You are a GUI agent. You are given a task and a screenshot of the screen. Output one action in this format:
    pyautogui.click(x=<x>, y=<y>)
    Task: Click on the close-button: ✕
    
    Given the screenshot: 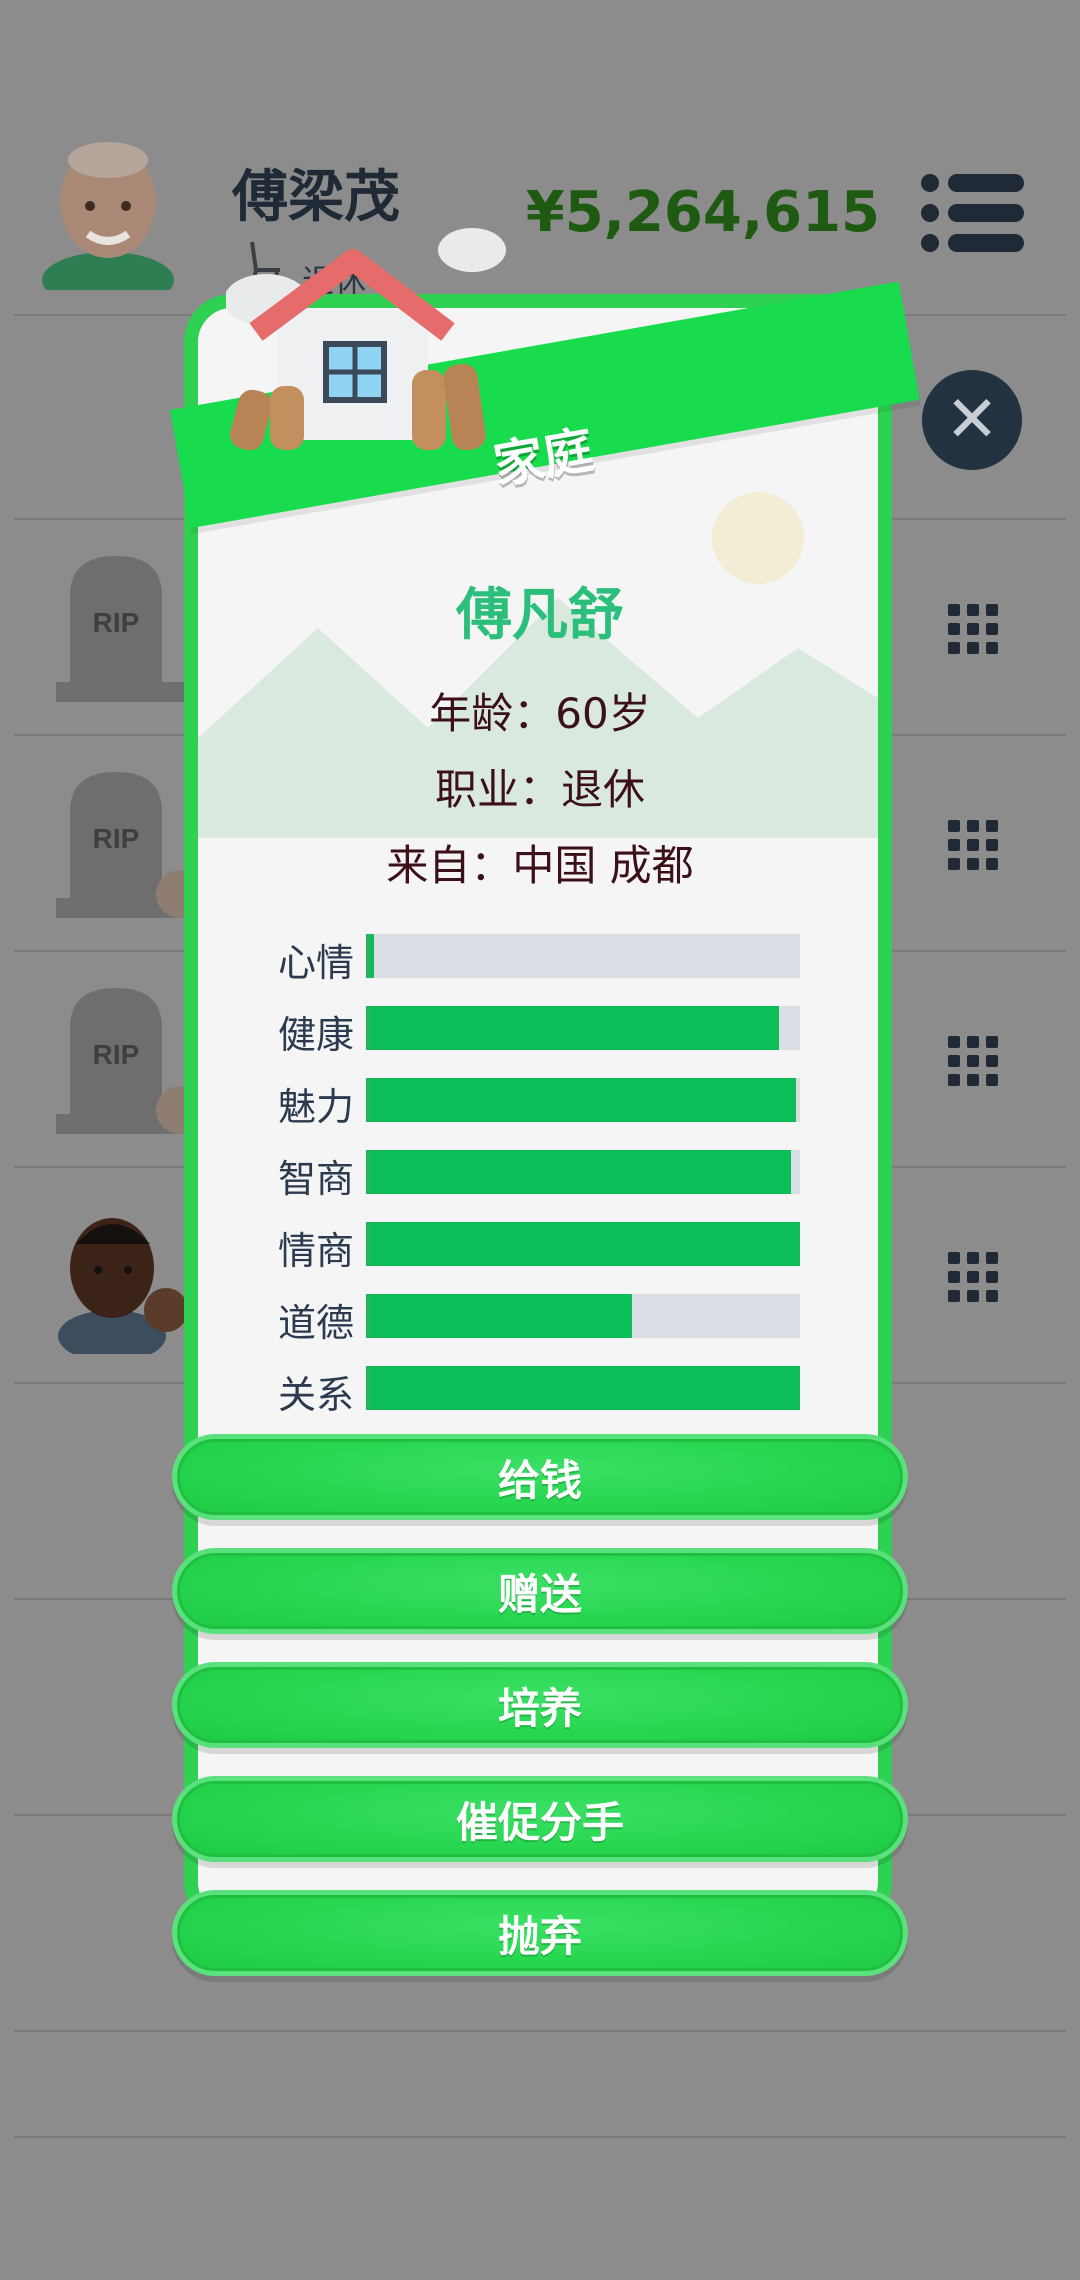 What is the action you would take?
    pyautogui.click(x=972, y=420)
    